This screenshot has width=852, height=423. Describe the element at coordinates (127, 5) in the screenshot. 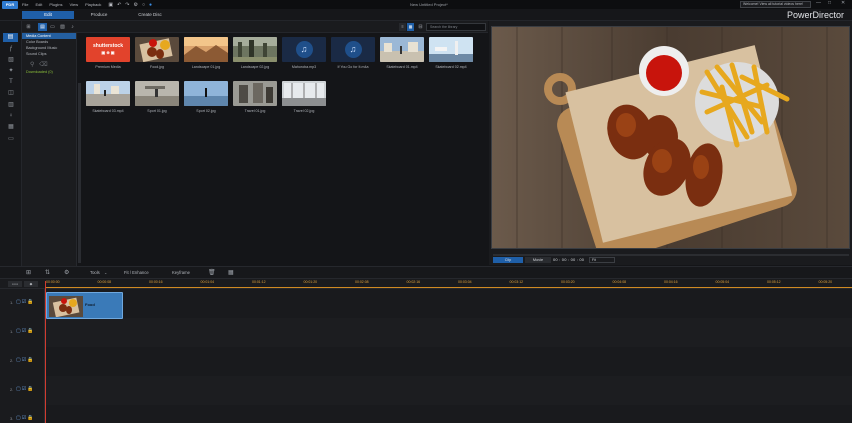

I see `redo-icon: ↷` at that location.